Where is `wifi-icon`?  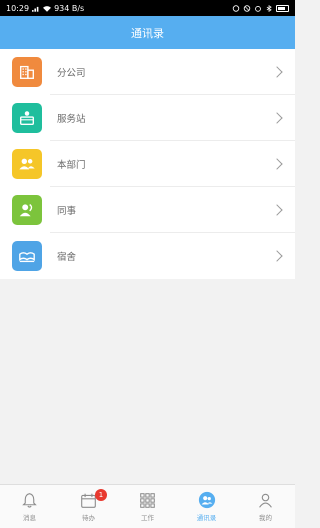
wifi-icon is located at coordinates (47, 8).